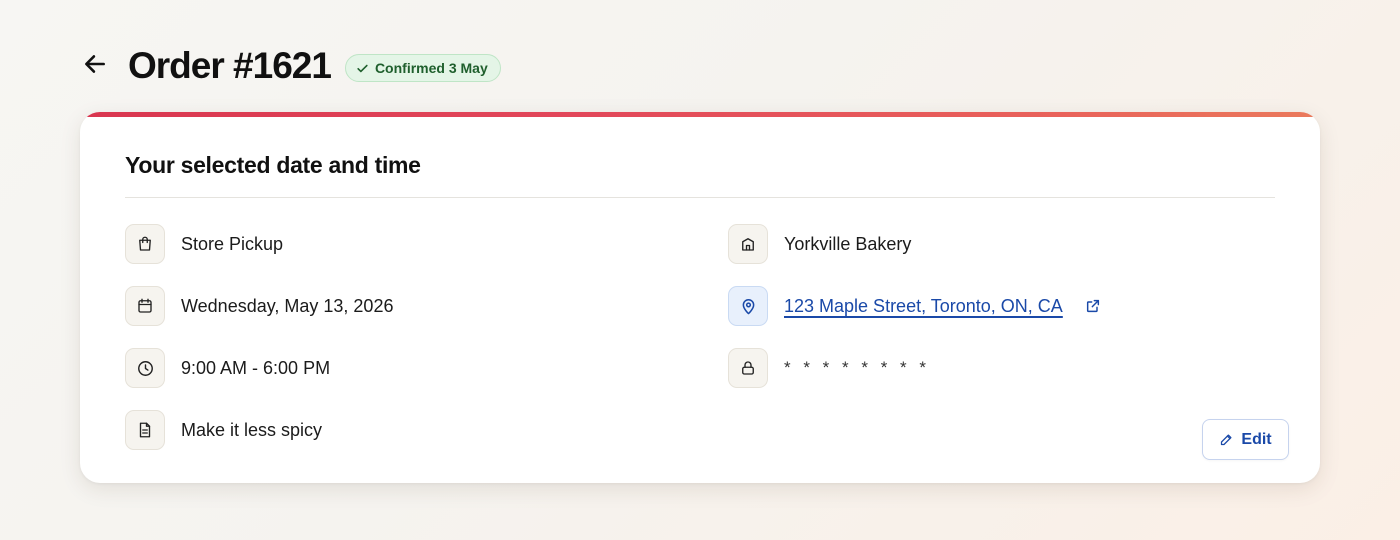 The image size is (1400, 540). I want to click on clock-icon, so click(145, 368).